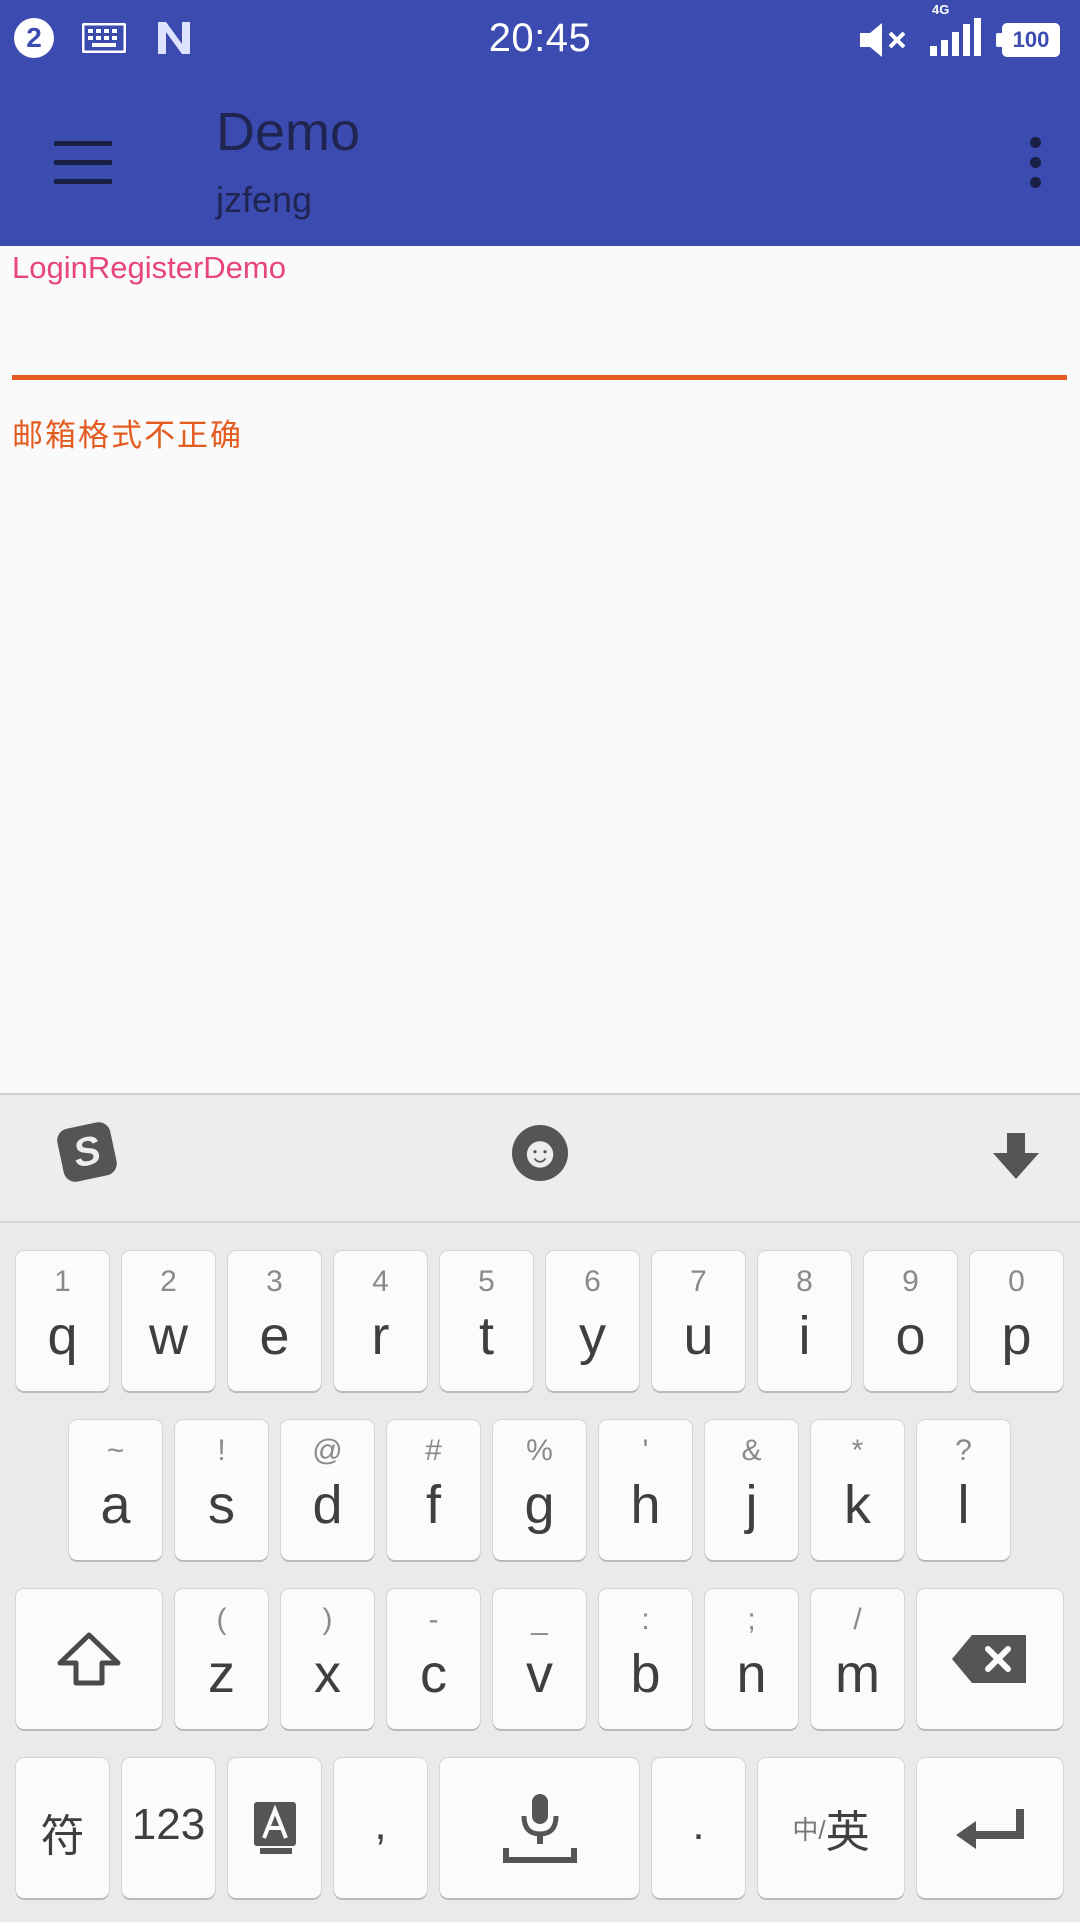 The height and width of the screenshot is (1922, 1080). I want to click on key-char: t, so click(486, 1336).